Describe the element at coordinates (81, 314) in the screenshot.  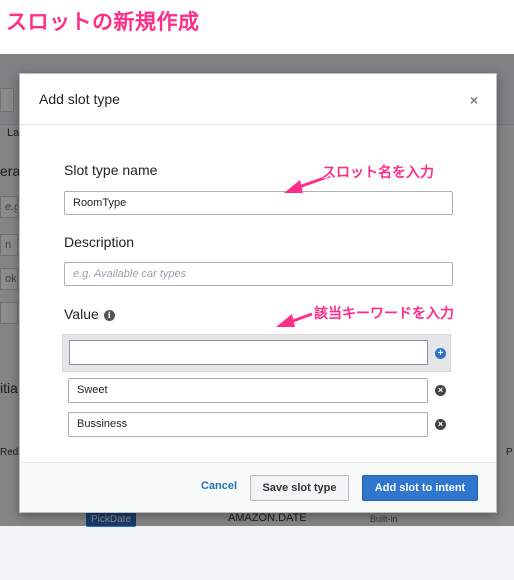
I see `value-label: Value` at that location.